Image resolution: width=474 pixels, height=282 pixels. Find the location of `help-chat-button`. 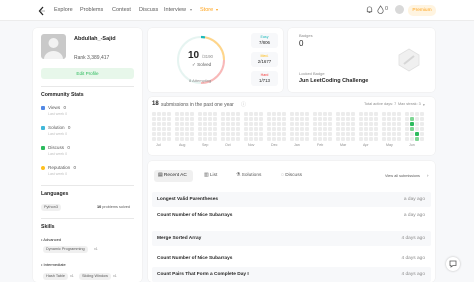

help-chat-button is located at coordinates (453, 264).